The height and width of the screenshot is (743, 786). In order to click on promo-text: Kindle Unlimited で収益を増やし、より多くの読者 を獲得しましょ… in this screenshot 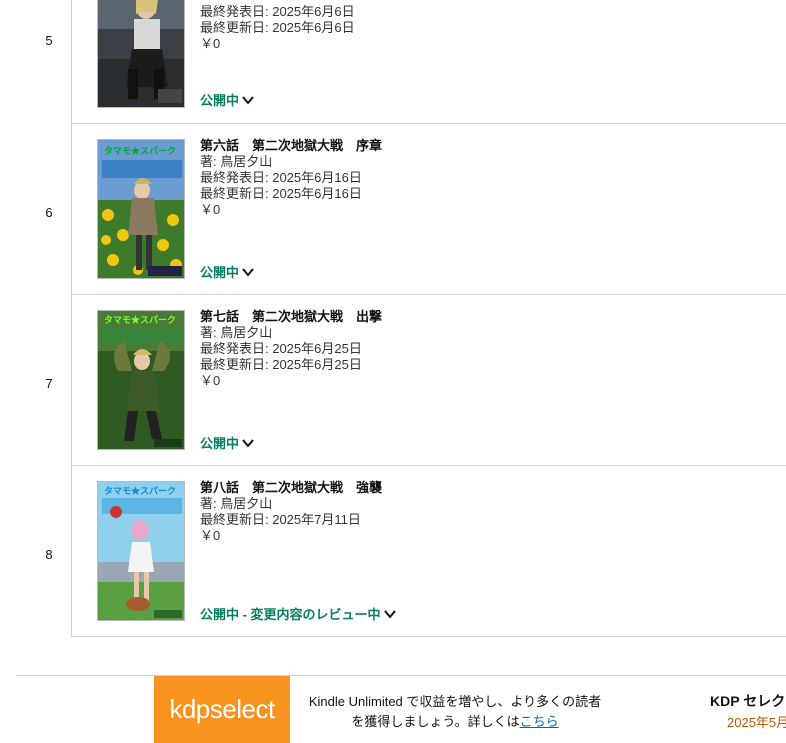, I will do `click(455, 712)`.